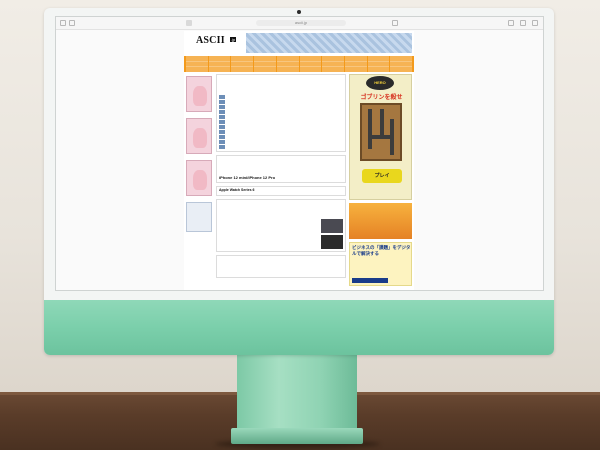 The width and height of the screenshot is (600, 450). I want to click on imac-chin, so click(299, 327).